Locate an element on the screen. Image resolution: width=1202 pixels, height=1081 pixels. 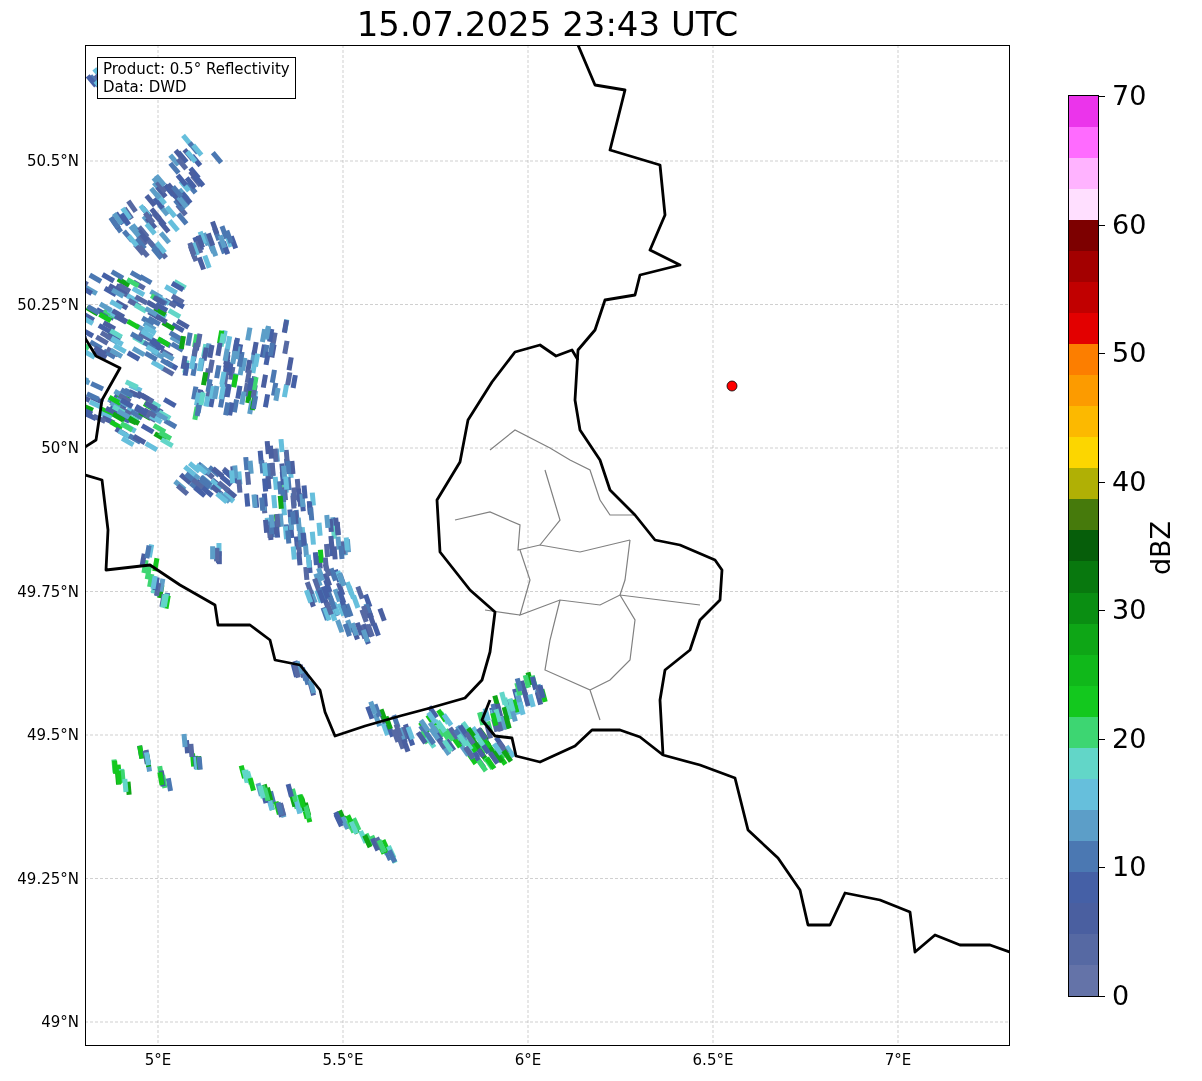
colorbar-tick-label: 60 is located at coordinates (1129, 224).